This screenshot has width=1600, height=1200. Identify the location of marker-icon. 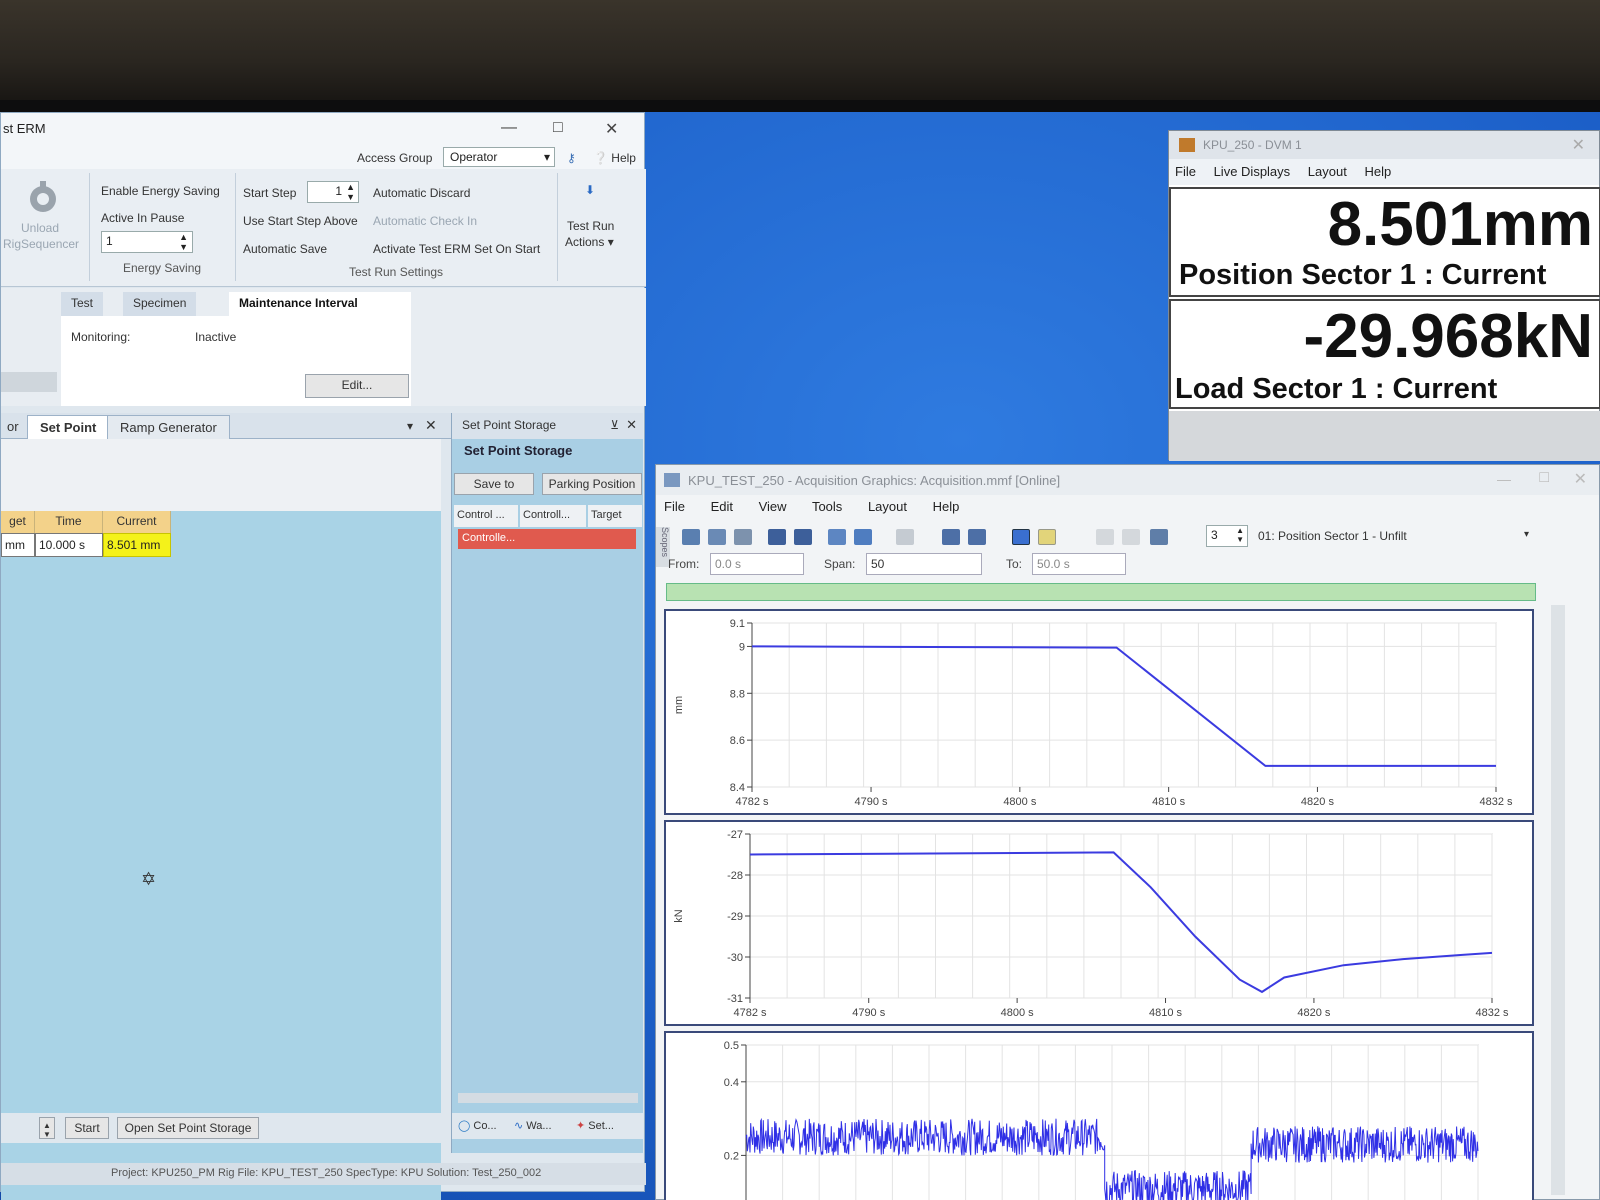
(863, 537).